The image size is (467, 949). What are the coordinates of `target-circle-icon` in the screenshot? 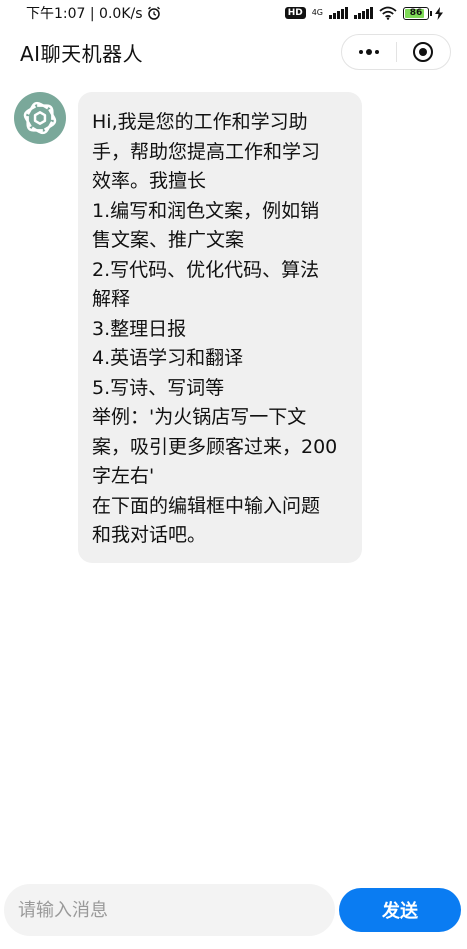 It's located at (423, 52).